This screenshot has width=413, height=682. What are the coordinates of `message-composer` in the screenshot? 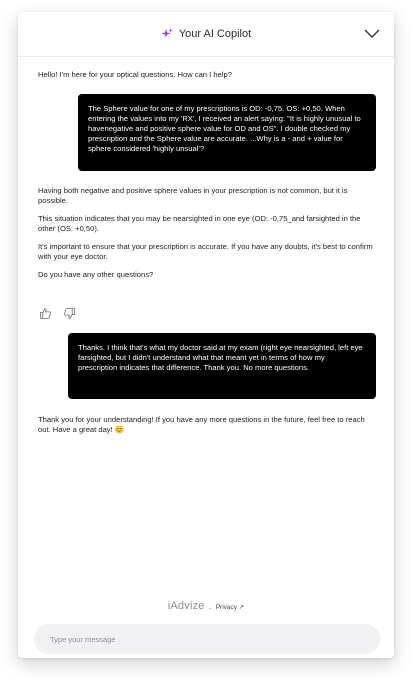 It's located at (207, 639).